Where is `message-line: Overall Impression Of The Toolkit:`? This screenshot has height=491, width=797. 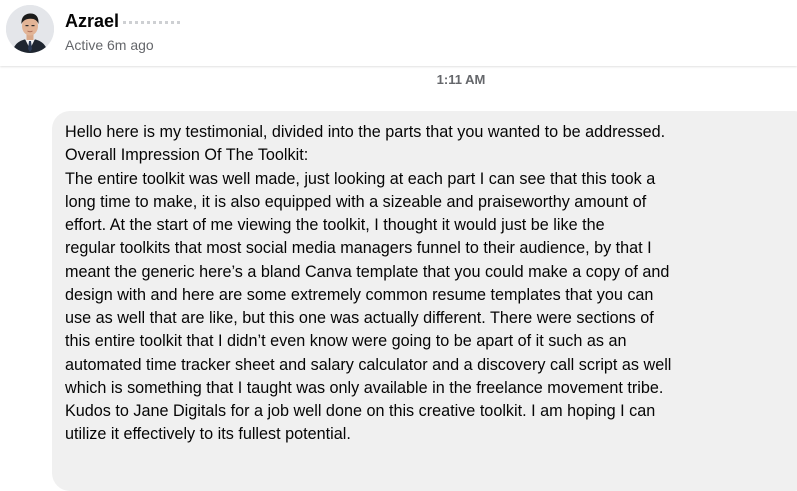
message-line: Overall Impression Of The Toolkit: is located at coordinates (187, 155).